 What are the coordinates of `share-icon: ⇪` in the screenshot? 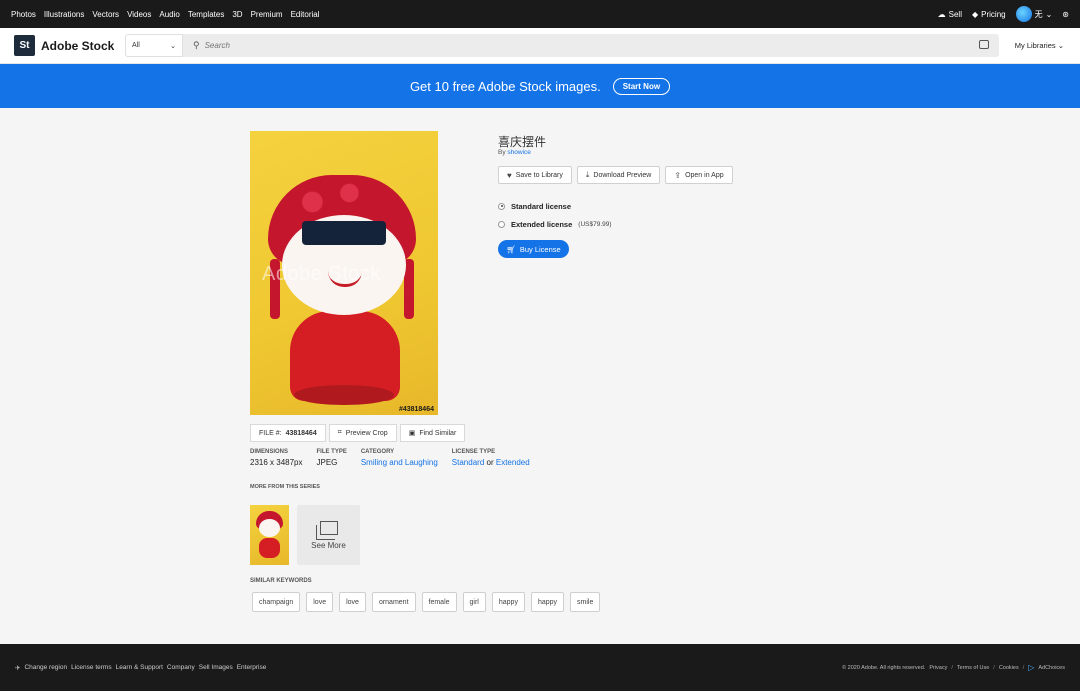 It's located at (678, 175).